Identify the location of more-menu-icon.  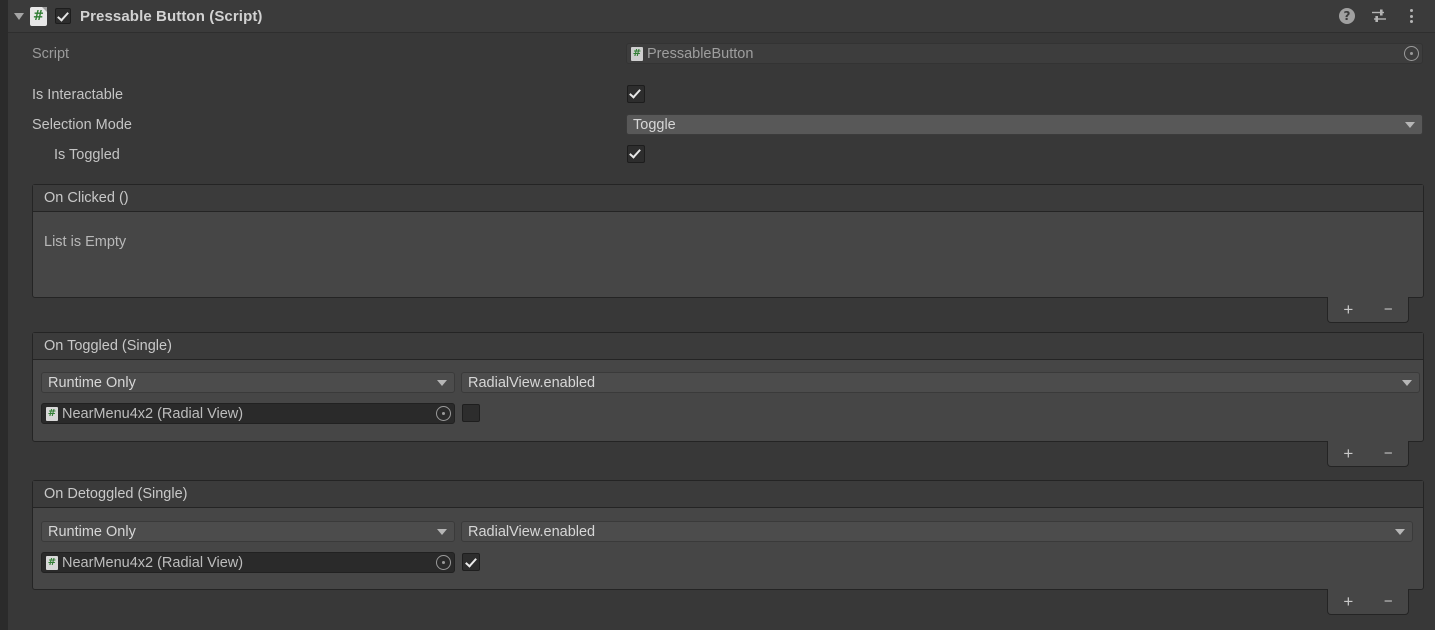
(1411, 16).